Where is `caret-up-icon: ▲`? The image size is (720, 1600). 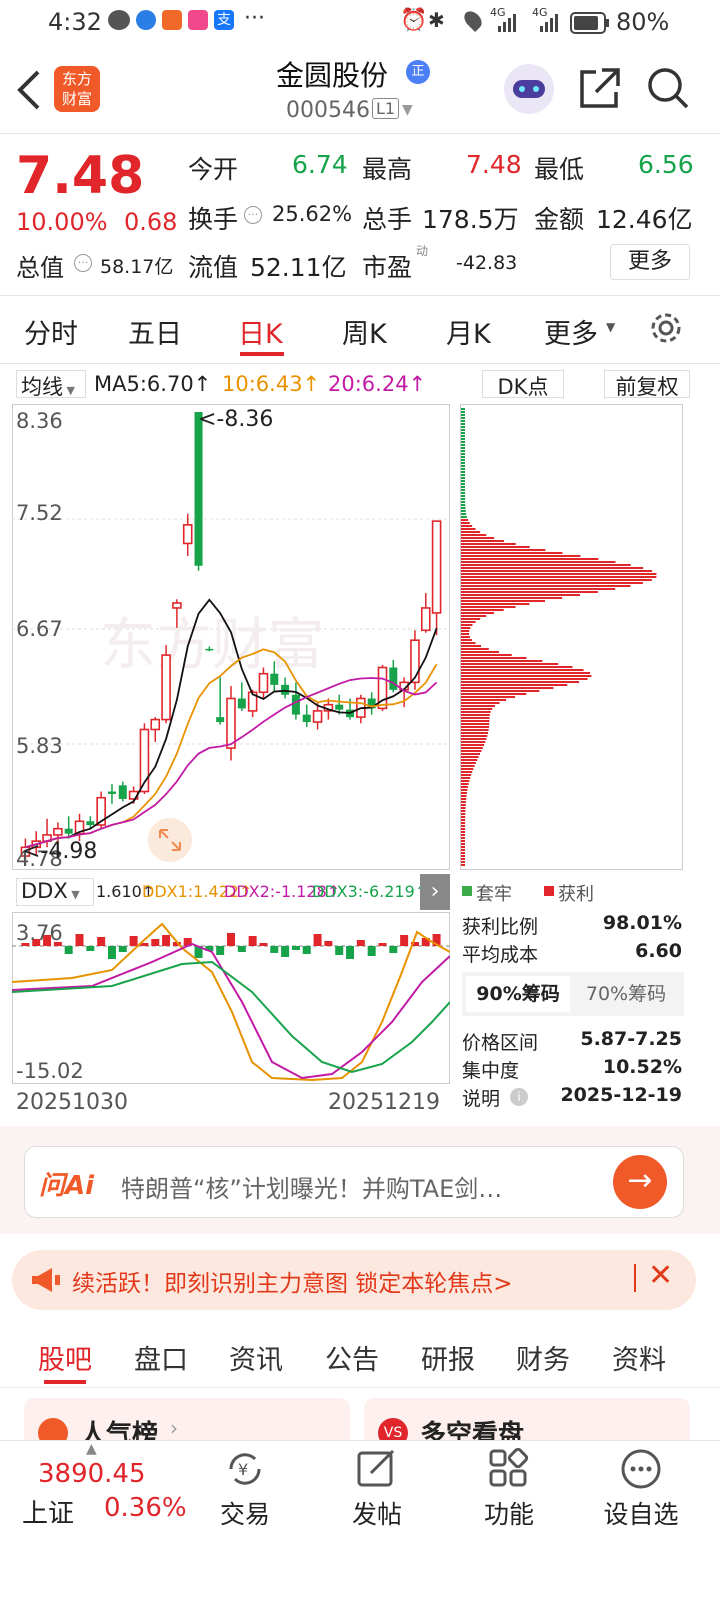 caret-up-icon: ▲ is located at coordinates (91, 1449).